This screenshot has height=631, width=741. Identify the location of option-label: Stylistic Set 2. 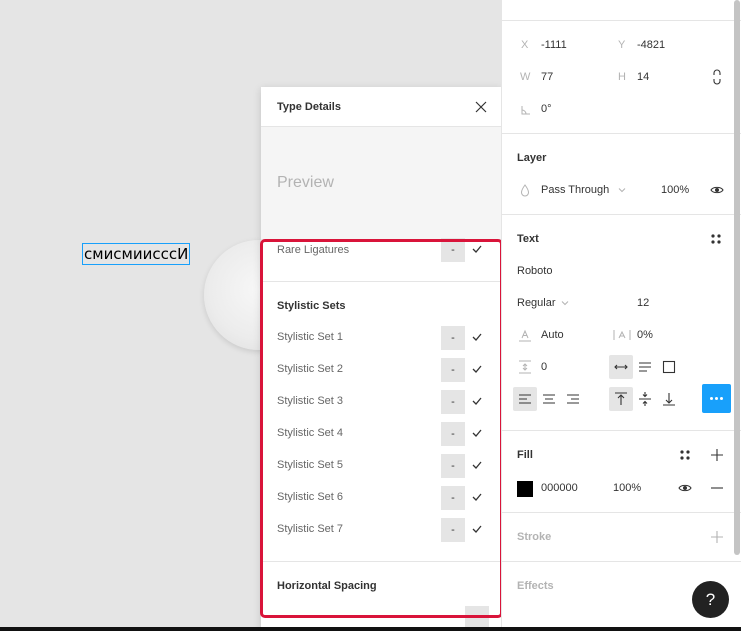
(310, 369).